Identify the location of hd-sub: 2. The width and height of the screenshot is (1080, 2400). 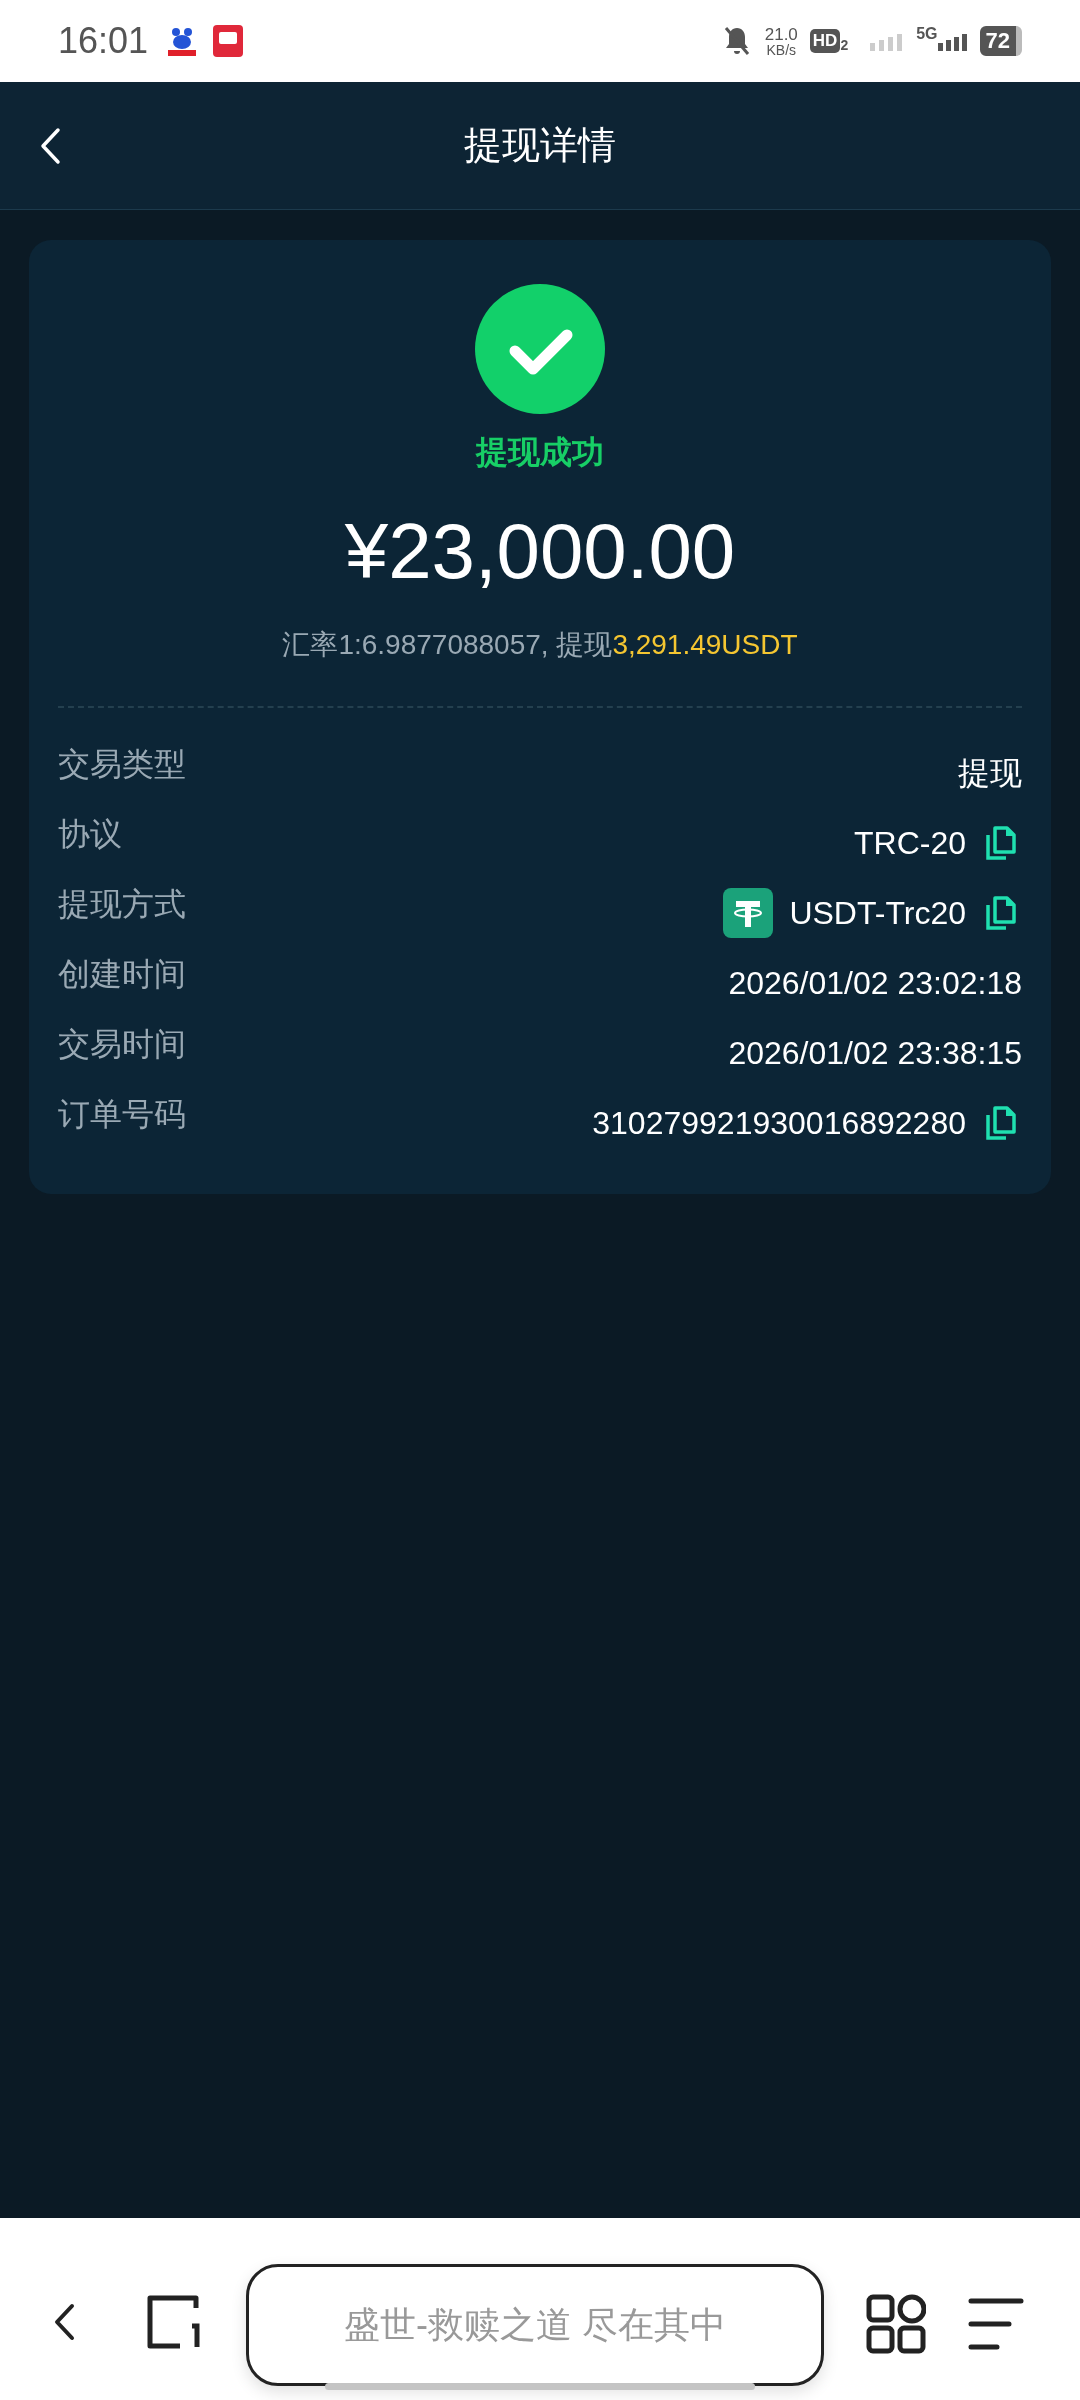
(844, 45).